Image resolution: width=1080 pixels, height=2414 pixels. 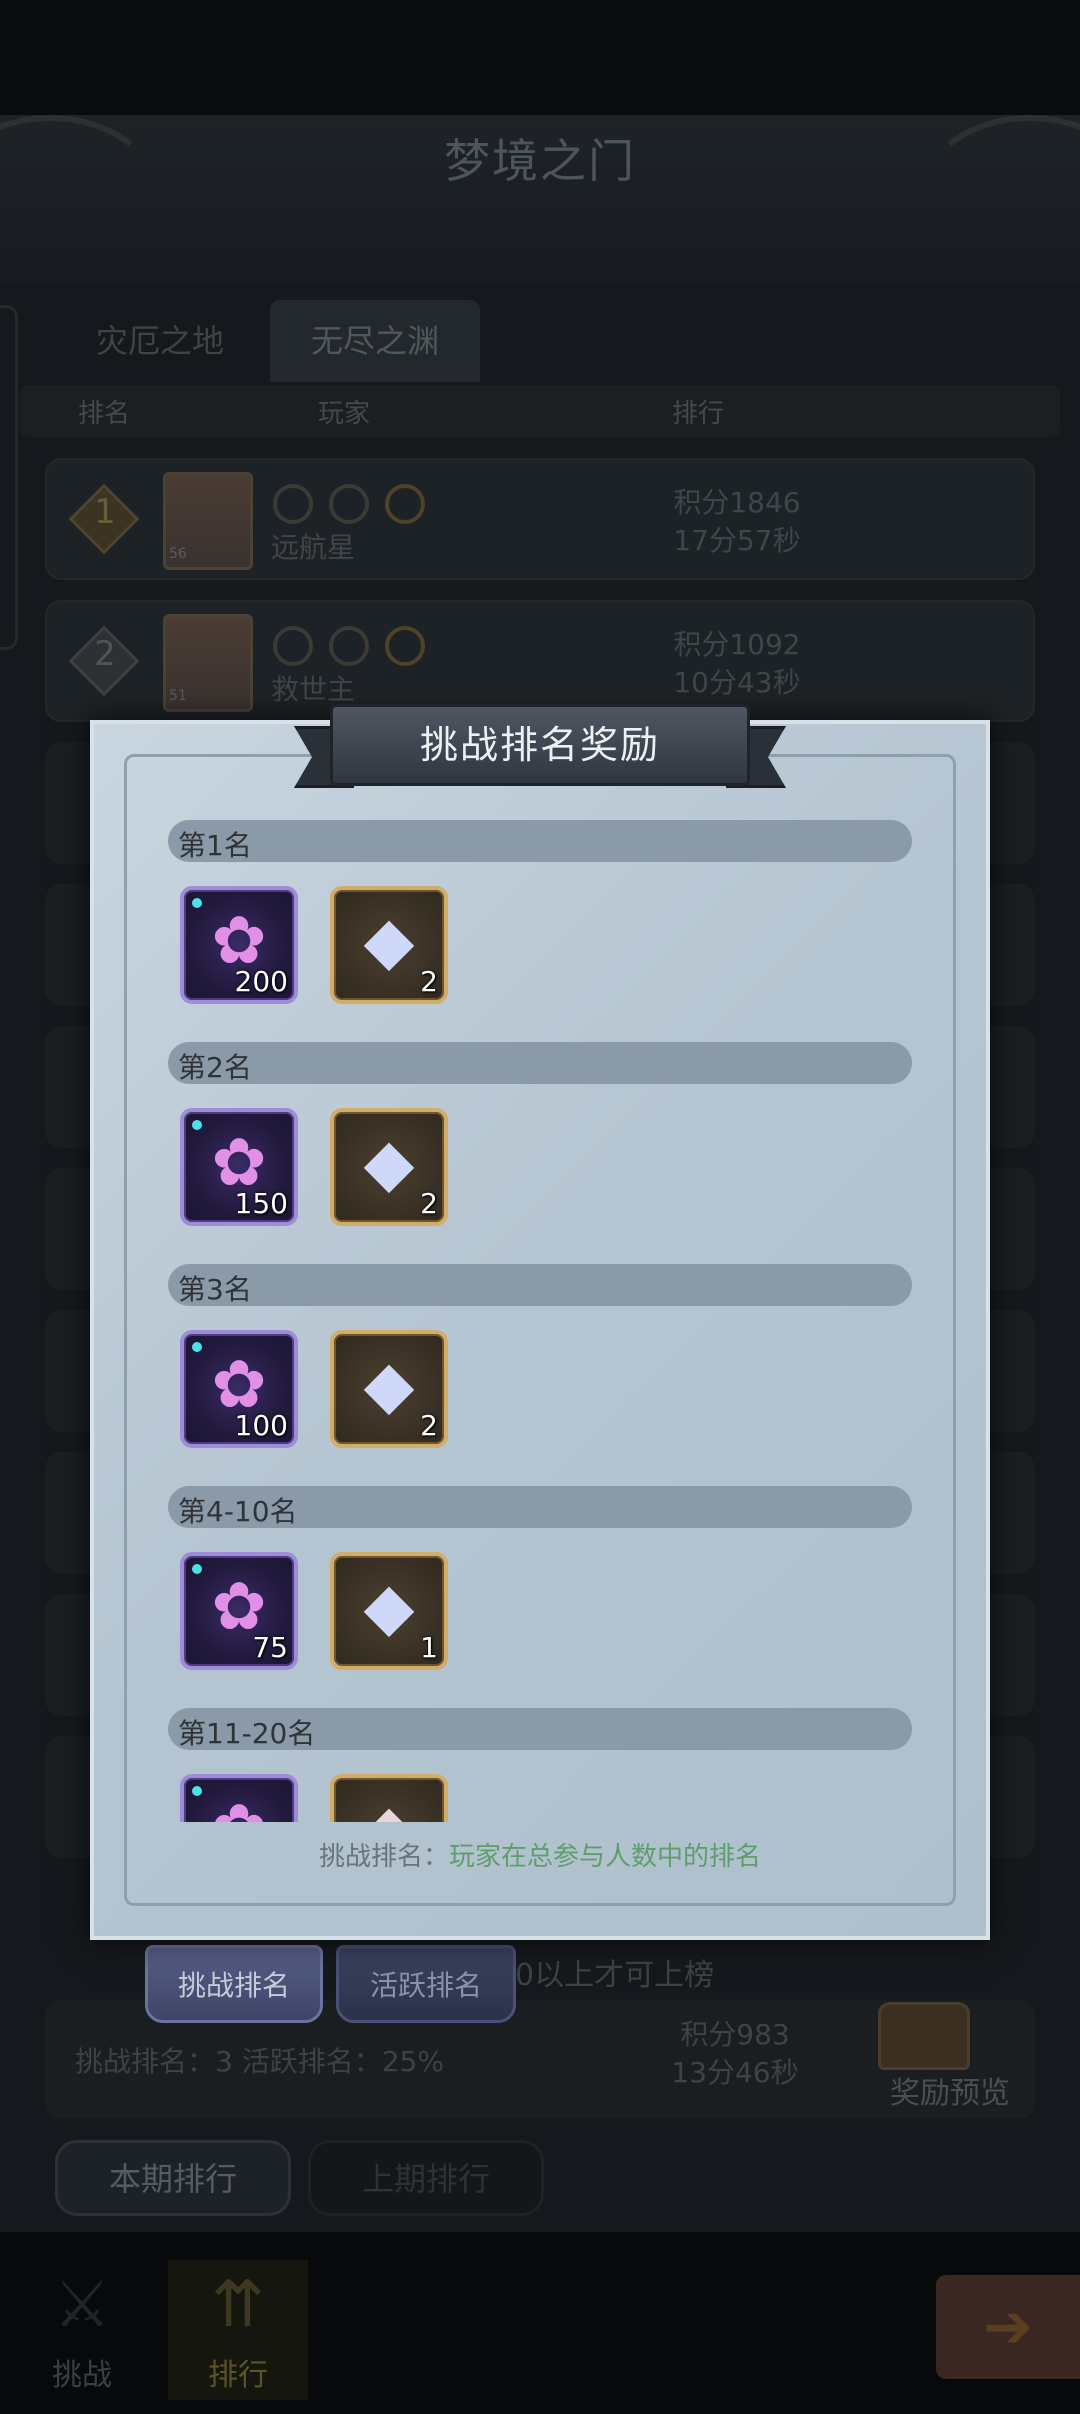 I want to click on reward-tier: 第3名 ✿ 100 ◆ 2, so click(x=541, y=1365).